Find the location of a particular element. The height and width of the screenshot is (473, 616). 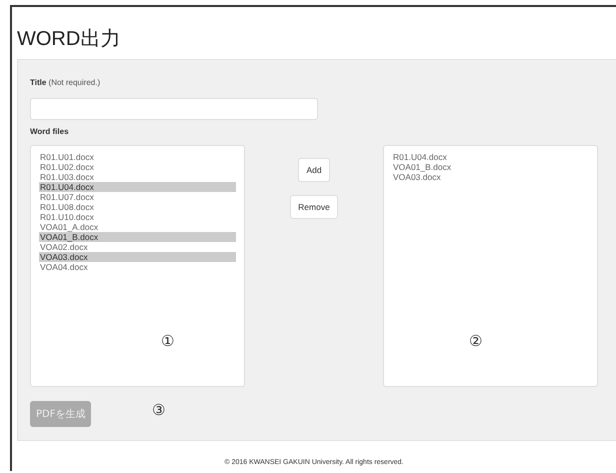

file-option: R01.U10.docx is located at coordinates (137, 217).